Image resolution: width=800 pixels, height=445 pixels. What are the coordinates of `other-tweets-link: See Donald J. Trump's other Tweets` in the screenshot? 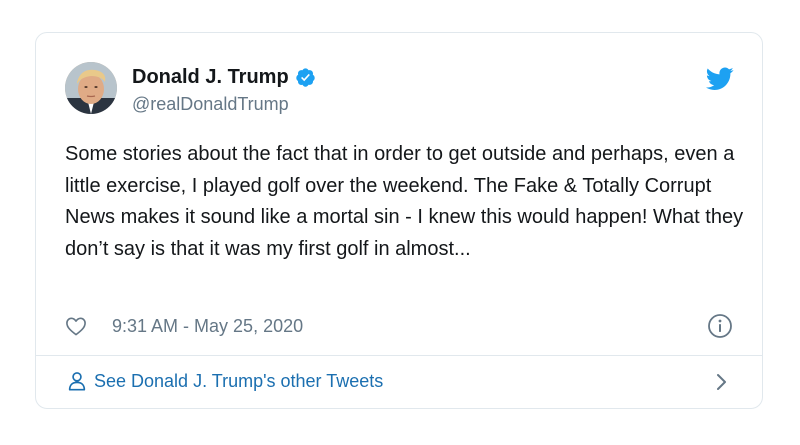 It's located at (224, 381).